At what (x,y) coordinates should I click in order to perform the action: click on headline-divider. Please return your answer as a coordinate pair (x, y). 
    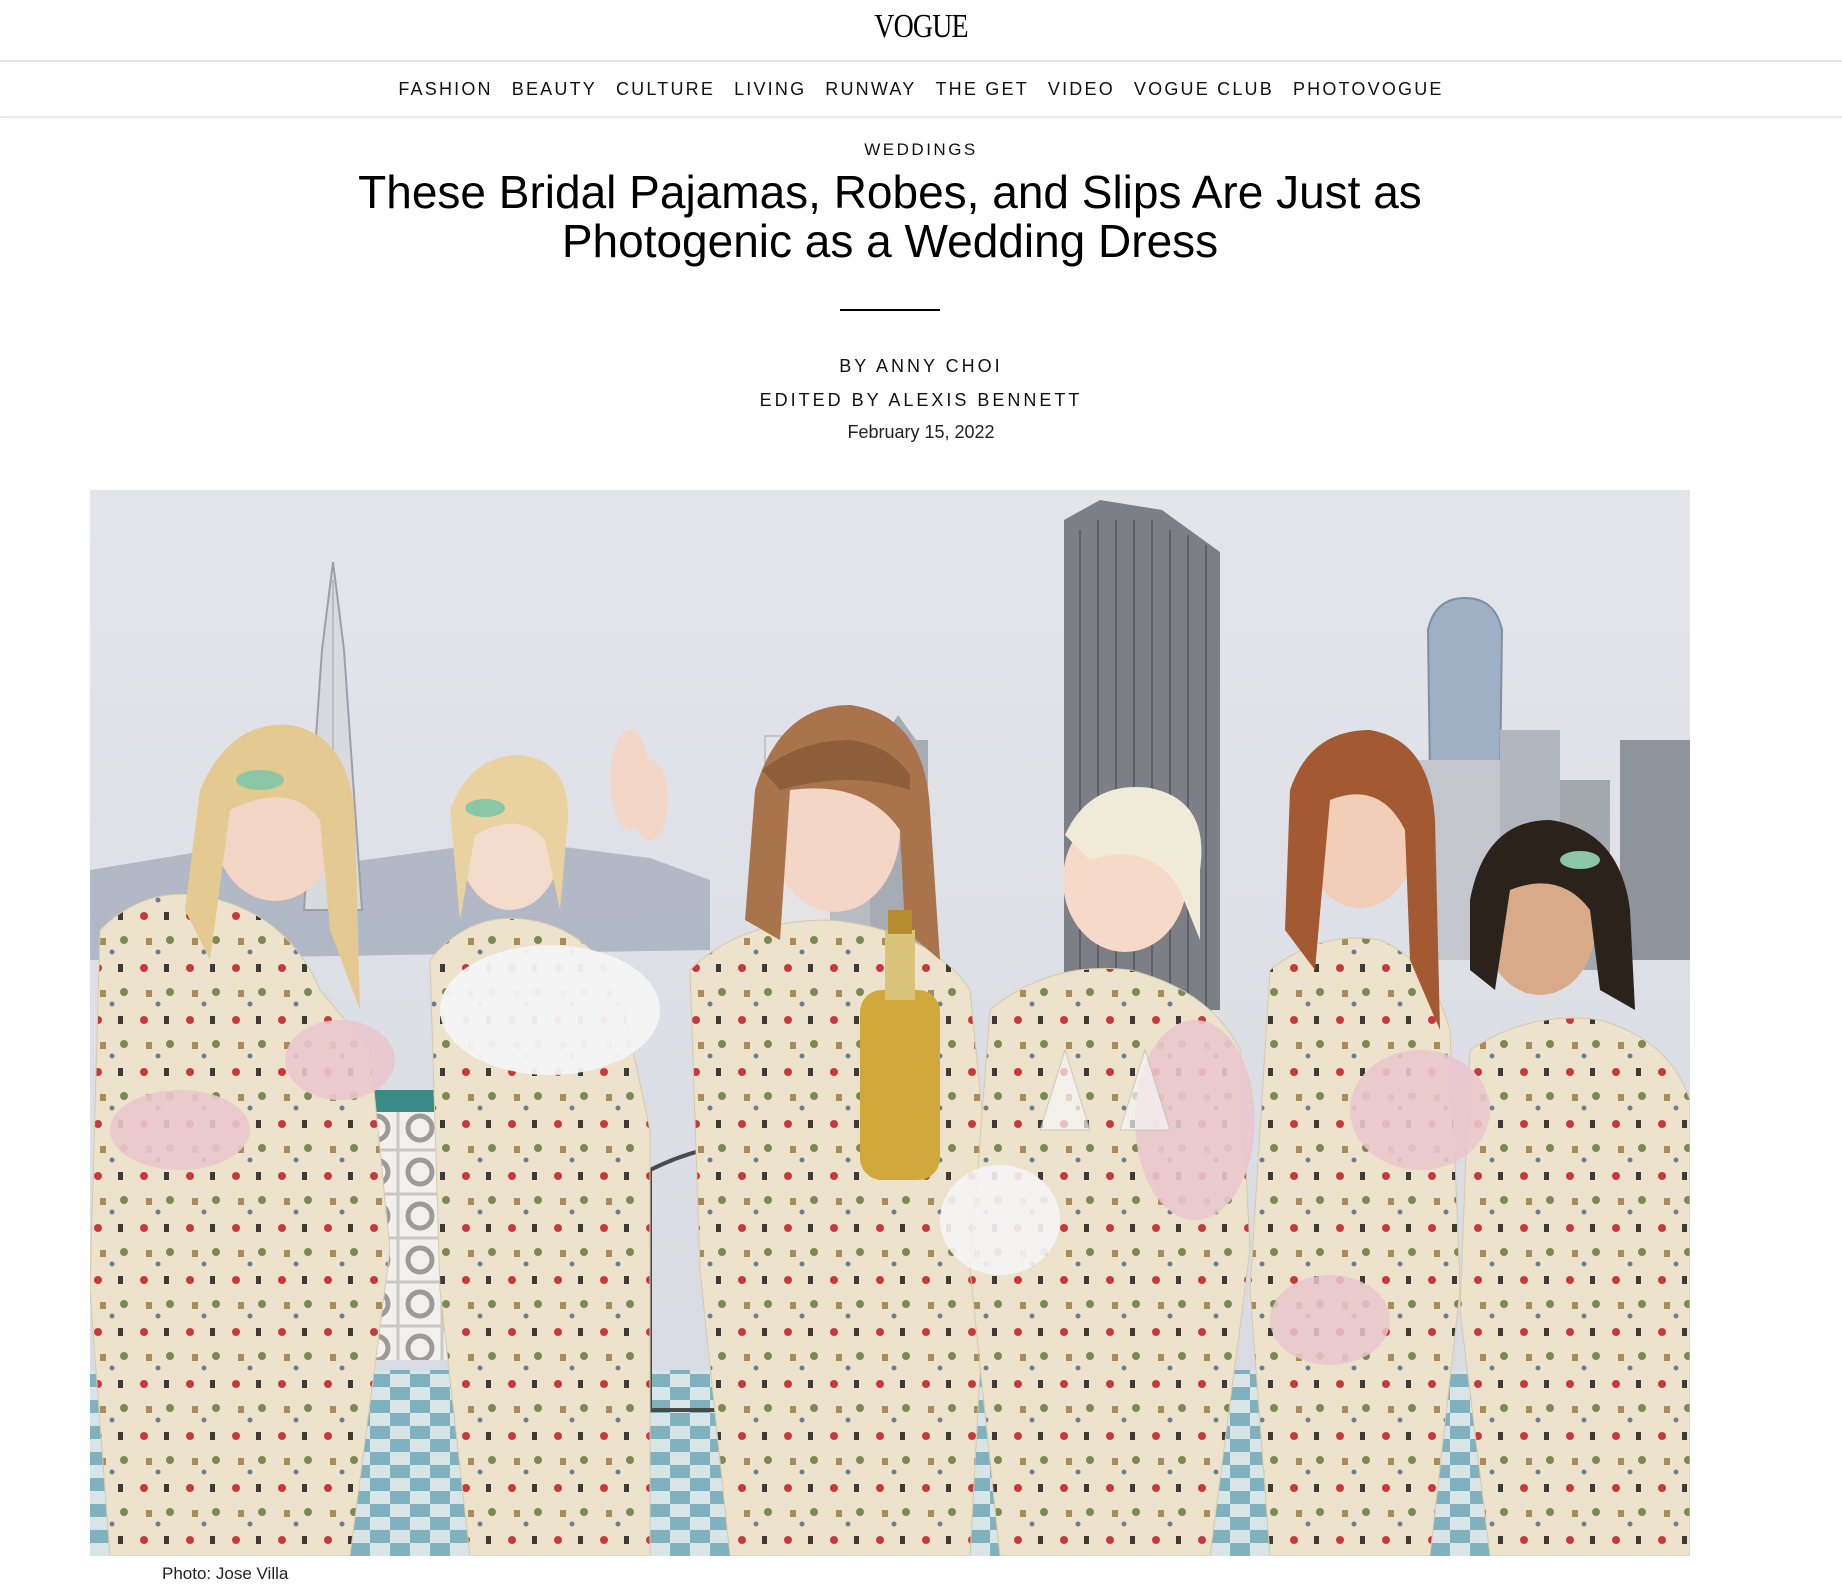
    Looking at the image, I should click on (890, 310).